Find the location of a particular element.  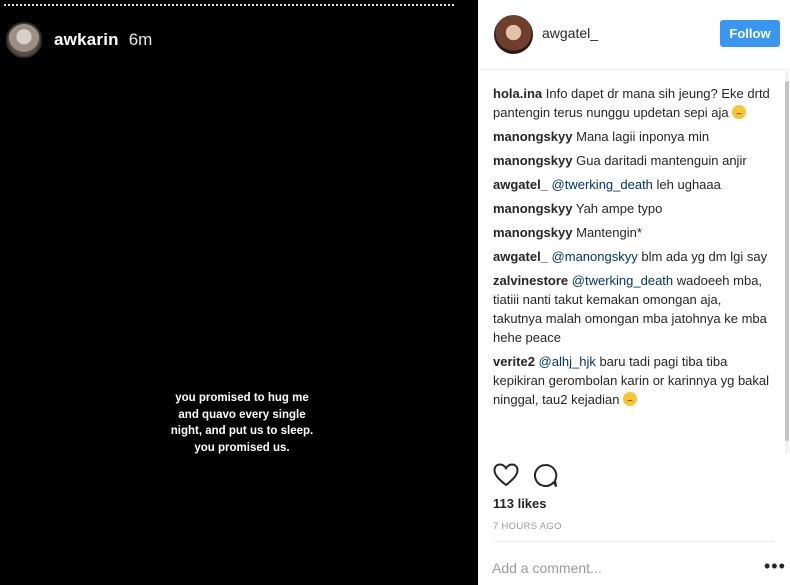

follow-button: Follow is located at coordinates (750, 33).